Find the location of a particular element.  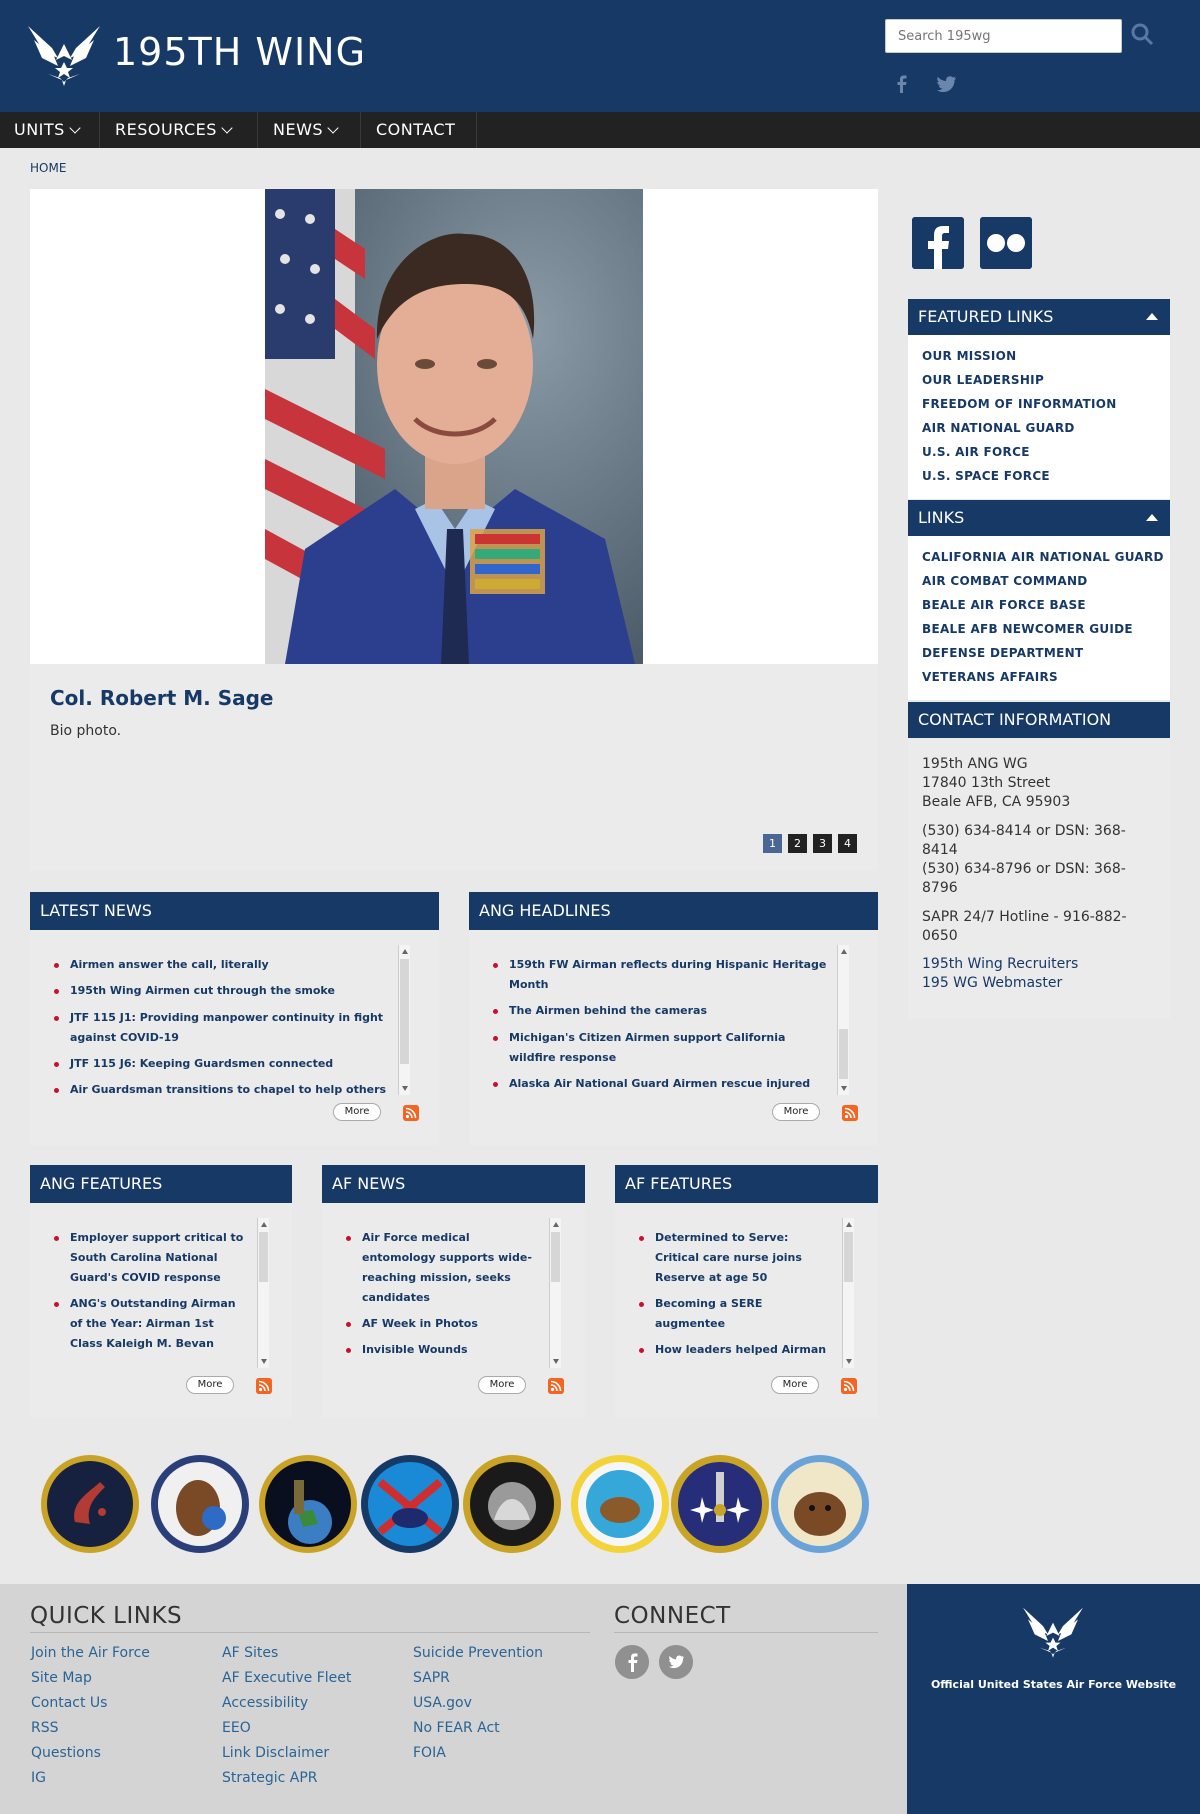

featured-link-ussf: U.S. SPACE FORCE is located at coordinates (986, 476).